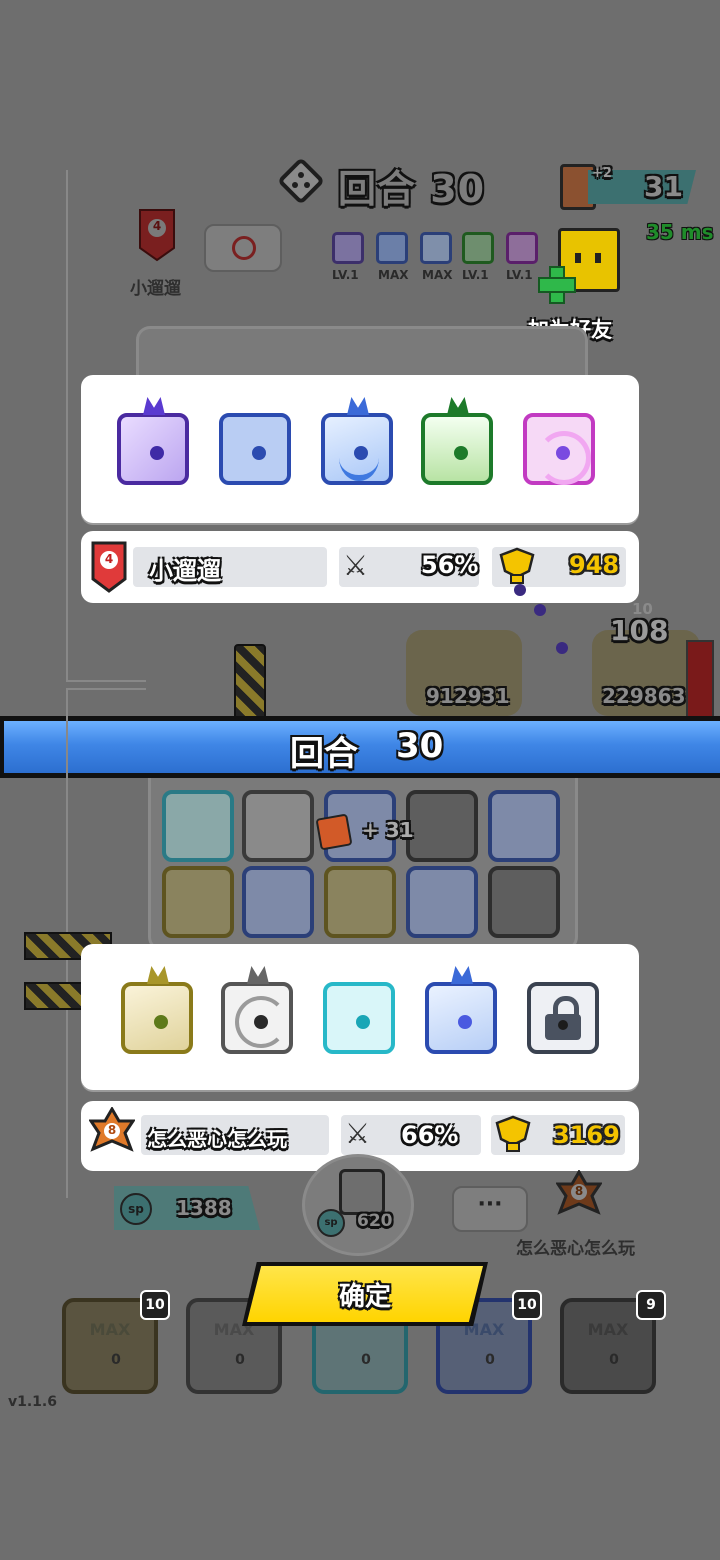 The image size is (720, 1560). What do you see at coordinates (155, 289) in the screenshot?
I see `player-name-top: 小遛遛` at bounding box center [155, 289].